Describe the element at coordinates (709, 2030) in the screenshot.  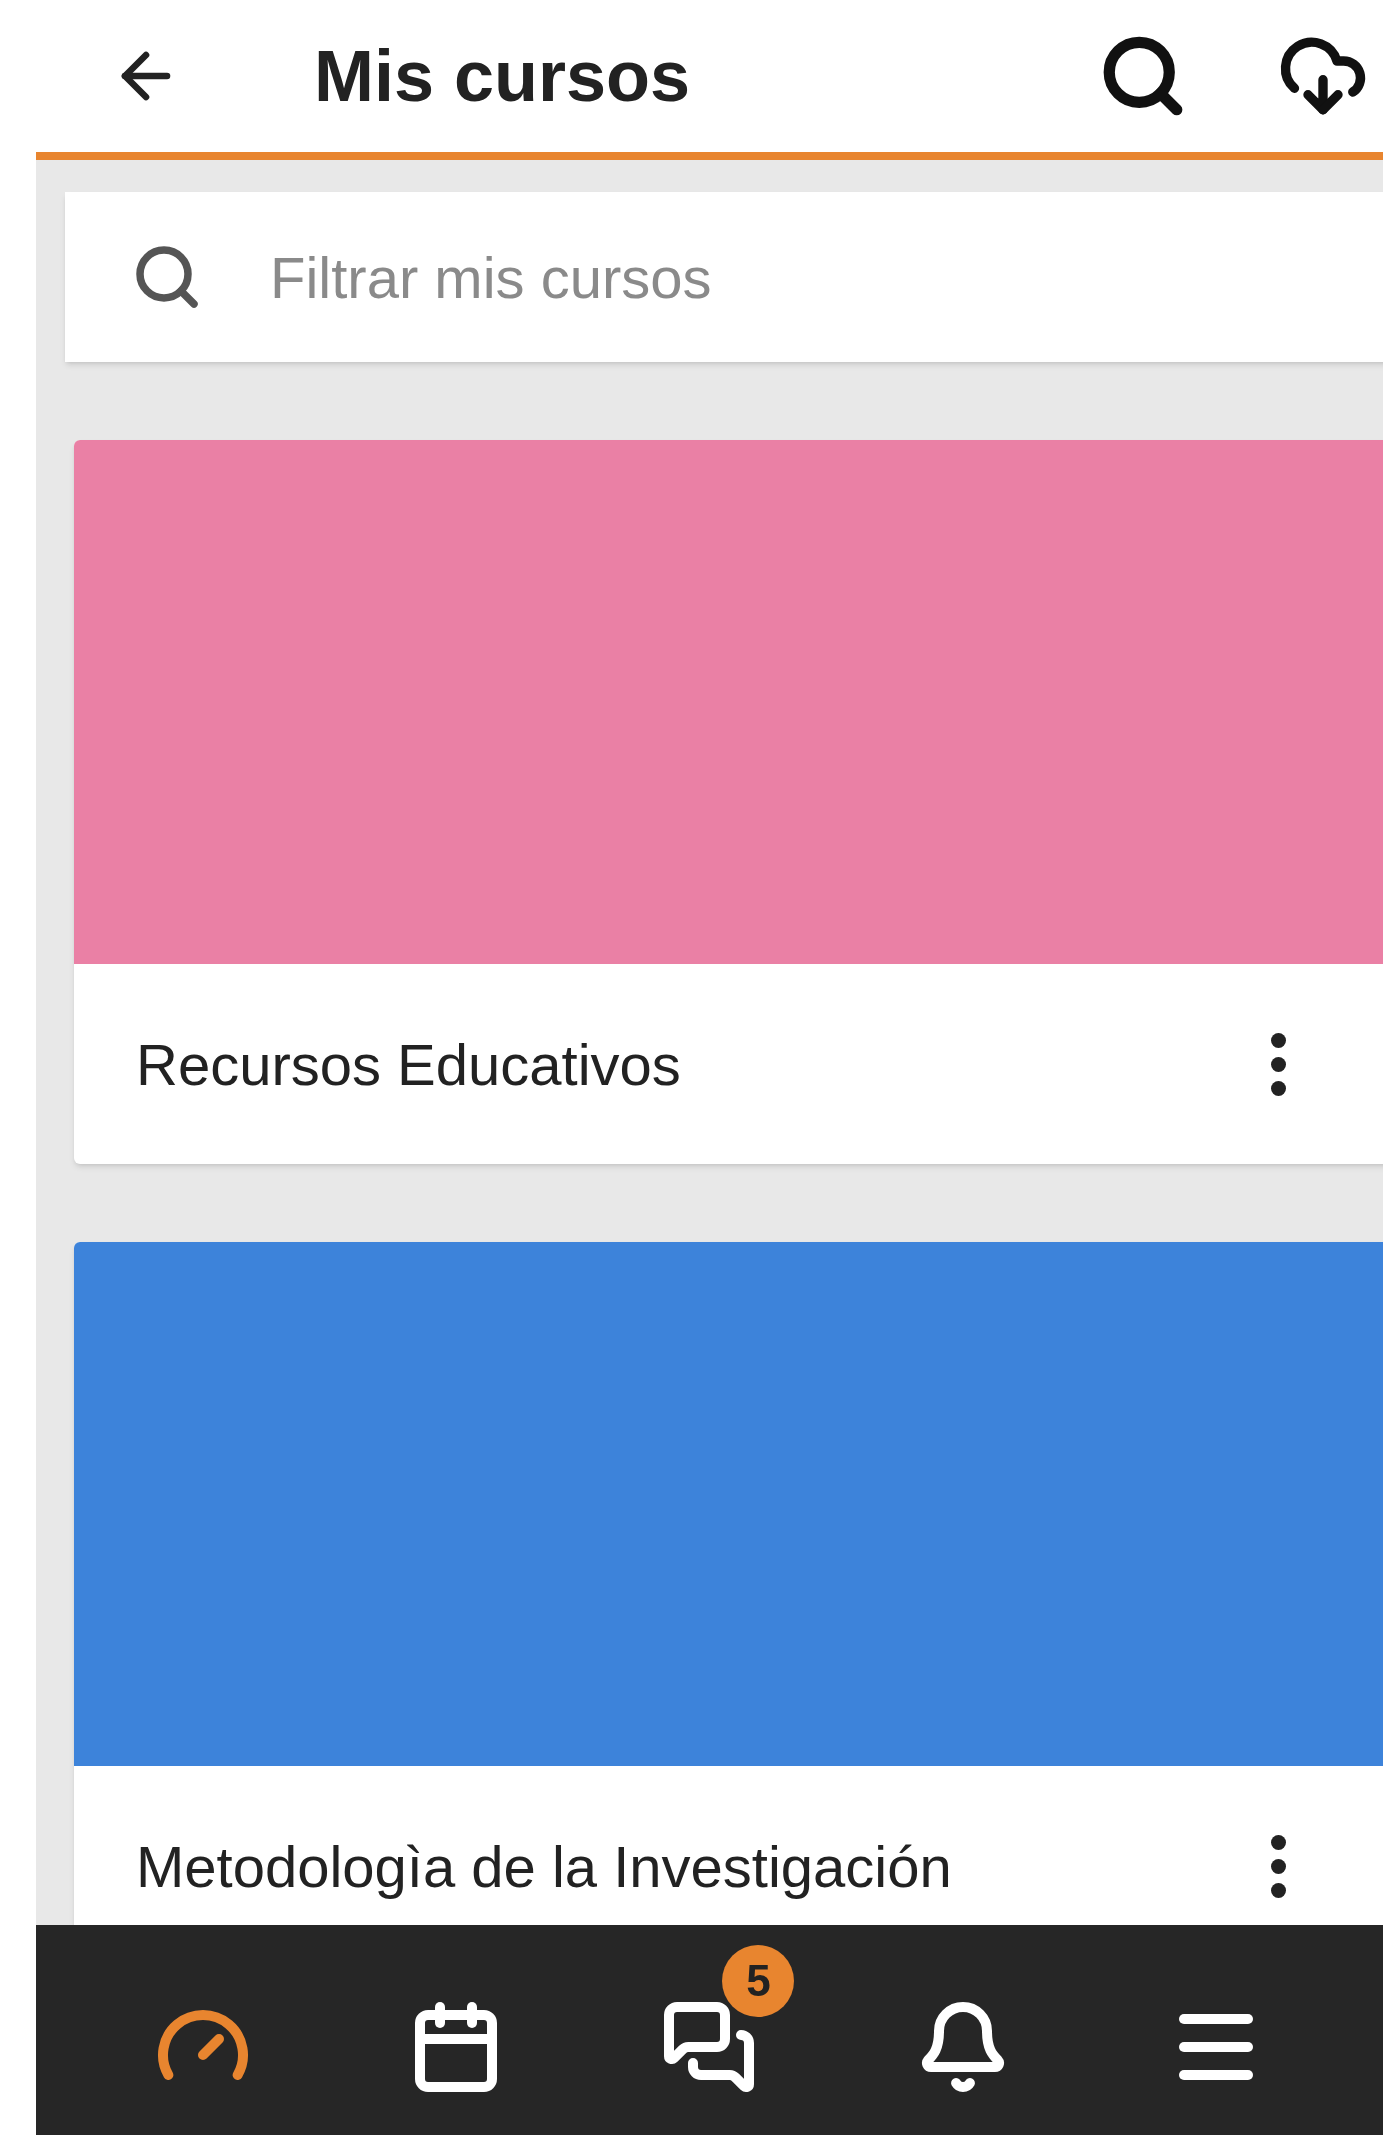
I see `nav-tab: 5` at that location.